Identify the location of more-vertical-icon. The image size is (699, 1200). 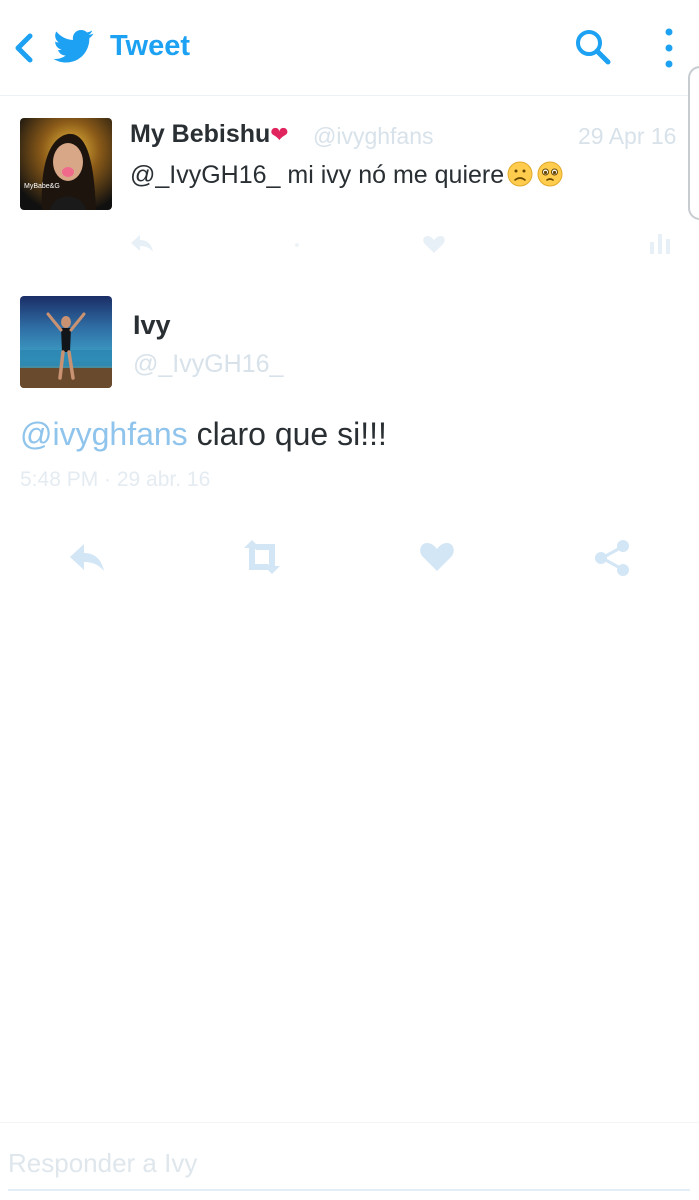
(669, 48).